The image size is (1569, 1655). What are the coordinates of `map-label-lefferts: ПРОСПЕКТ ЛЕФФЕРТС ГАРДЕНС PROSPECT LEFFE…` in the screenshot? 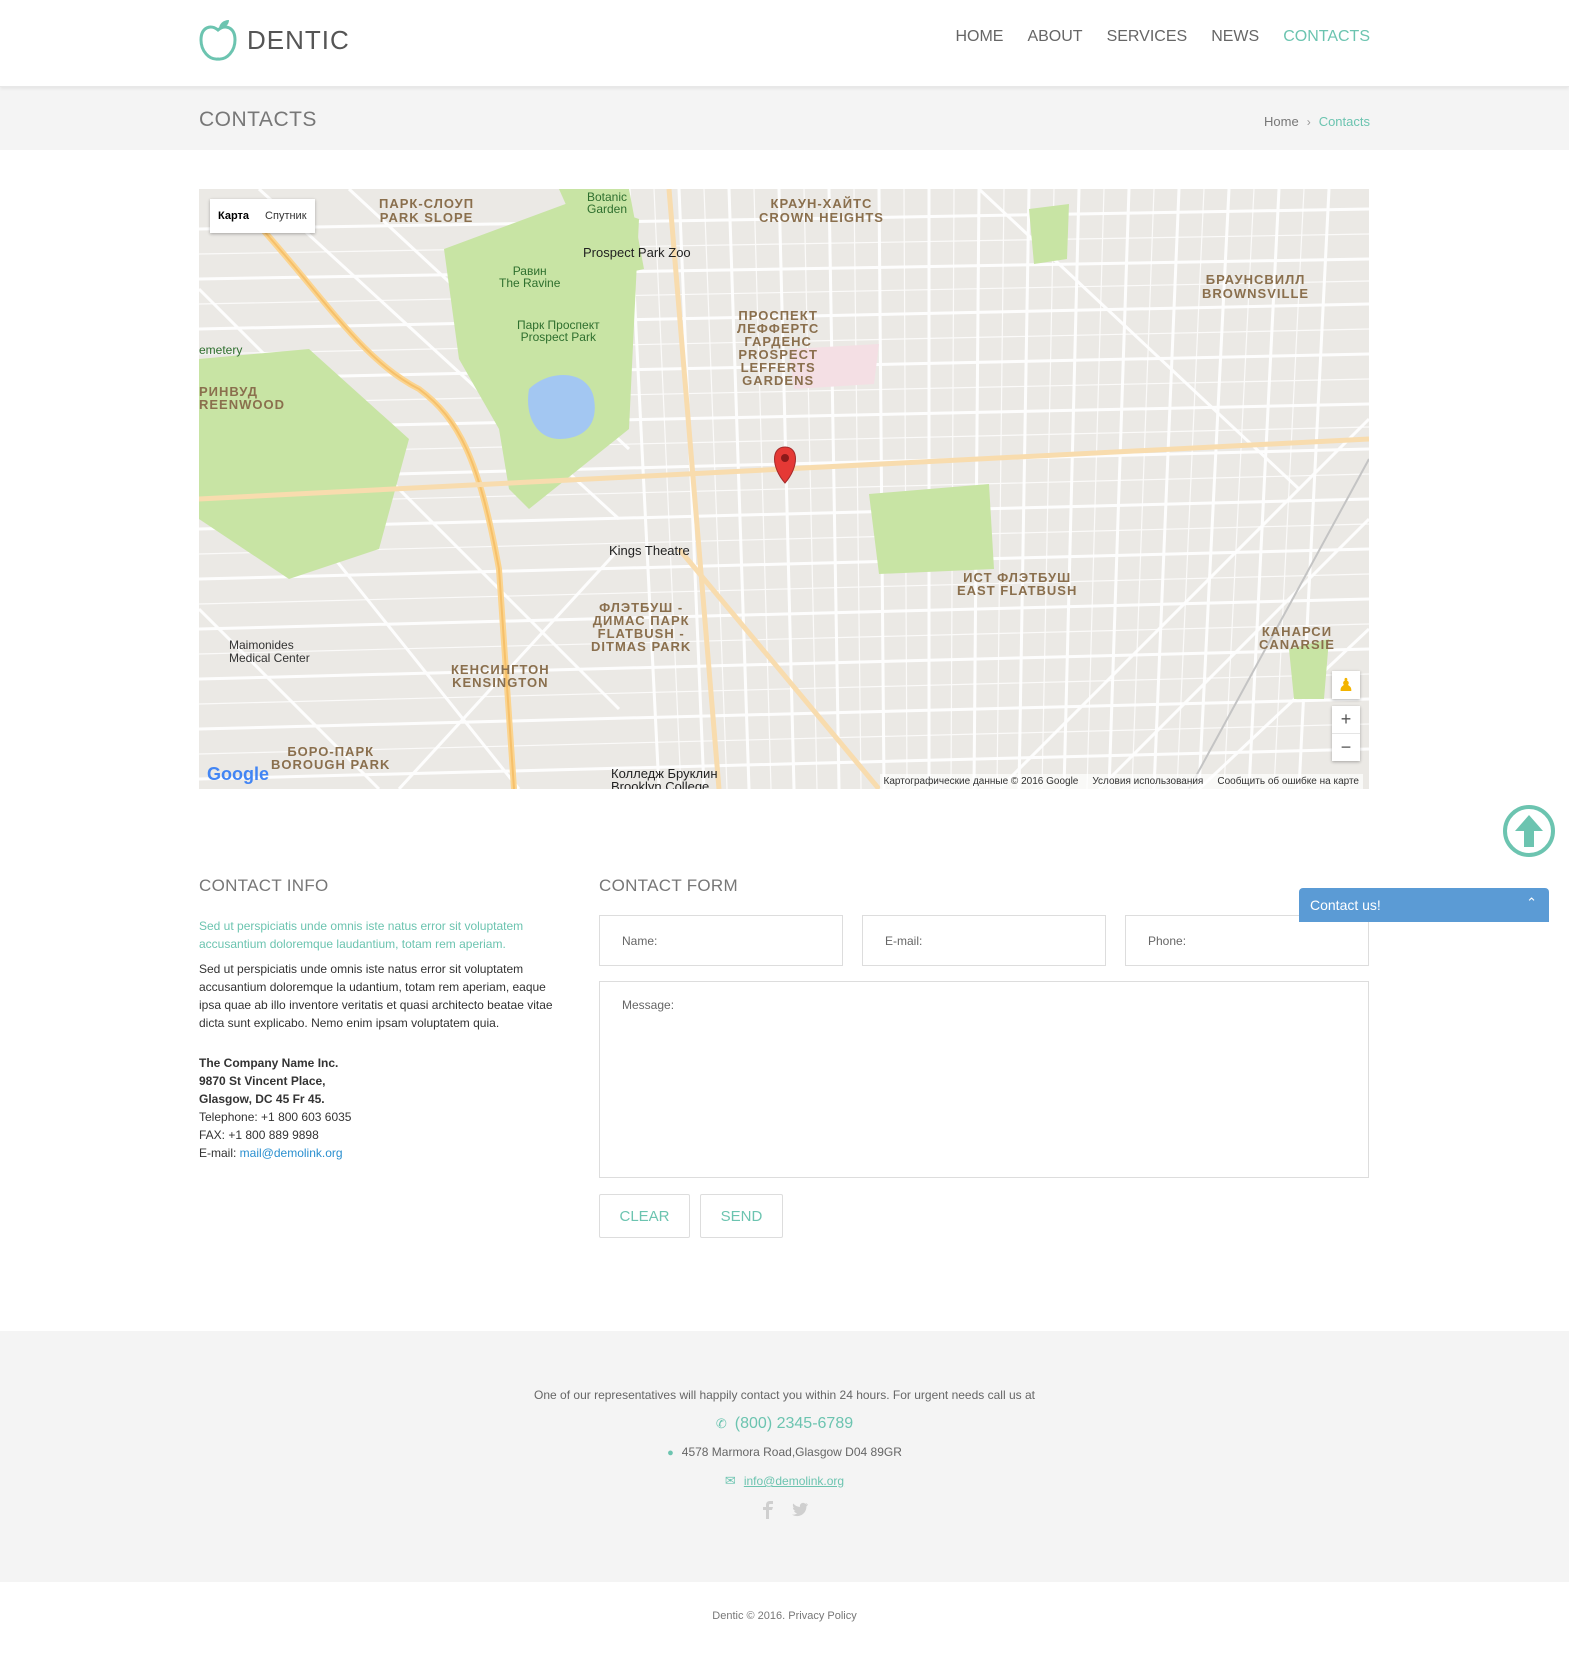 It's located at (778, 348).